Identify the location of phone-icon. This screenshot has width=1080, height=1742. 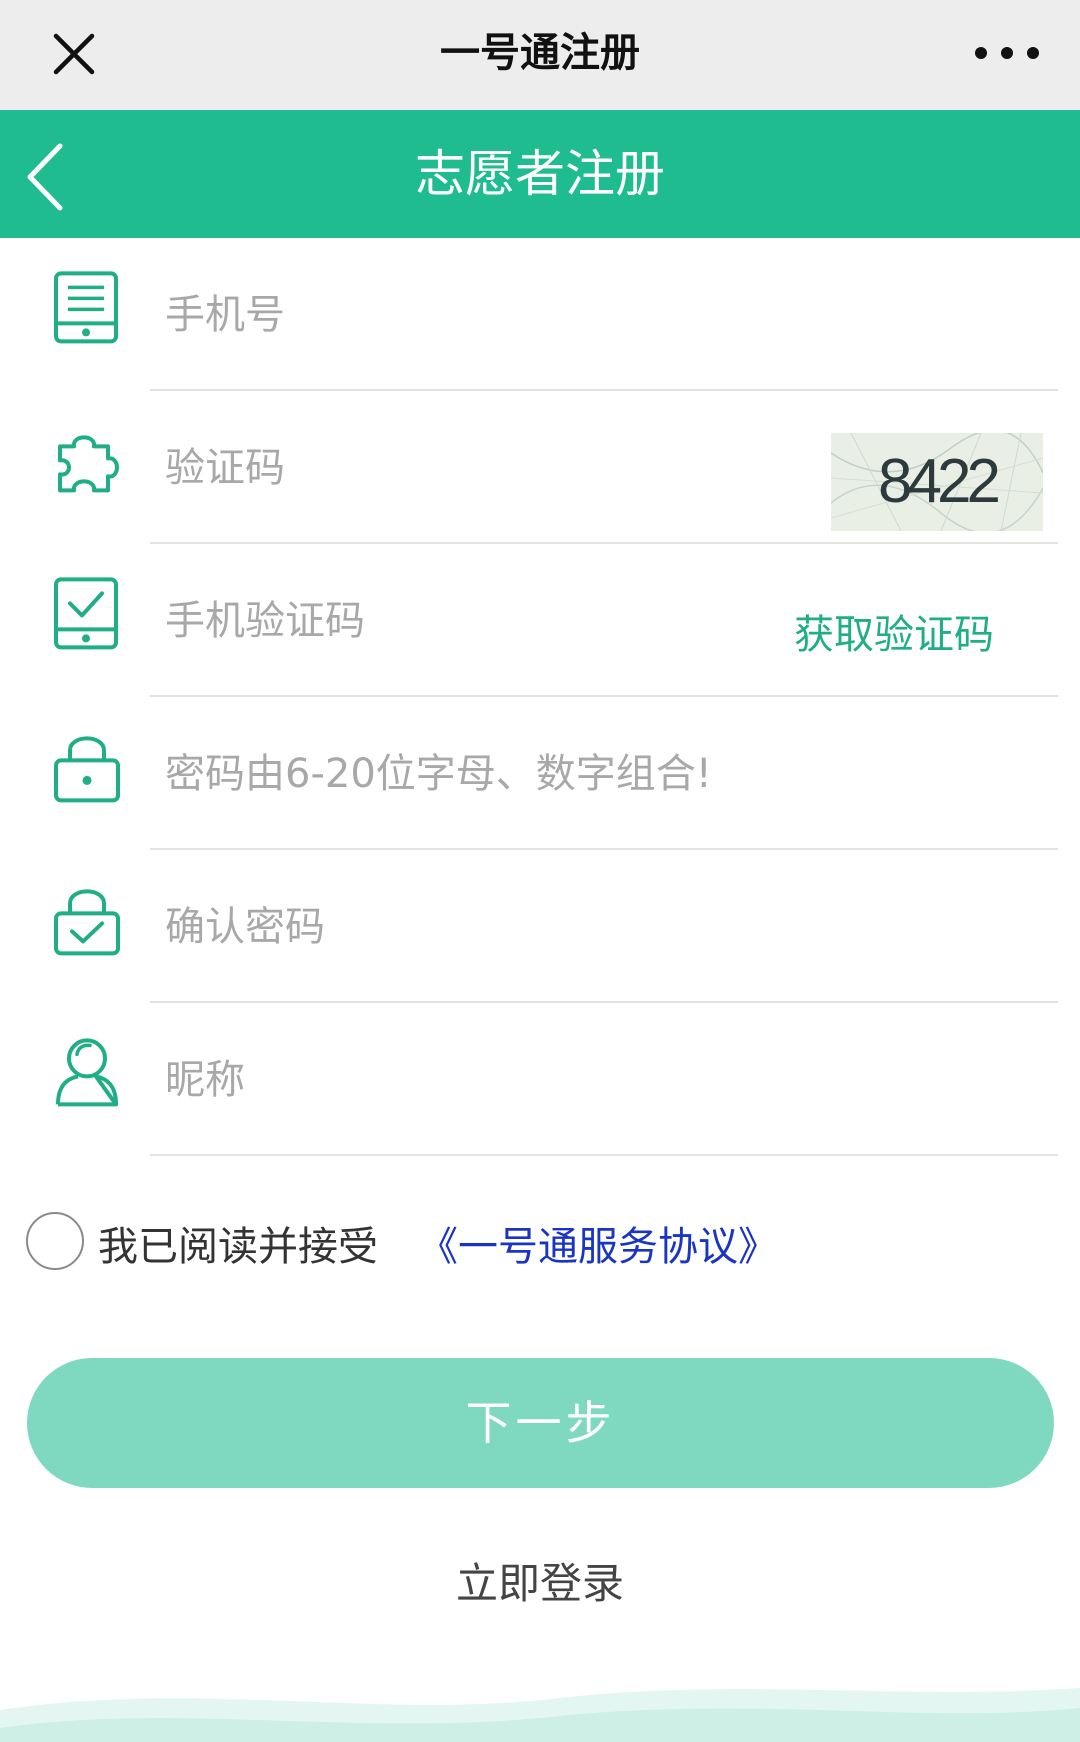
(86, 306).